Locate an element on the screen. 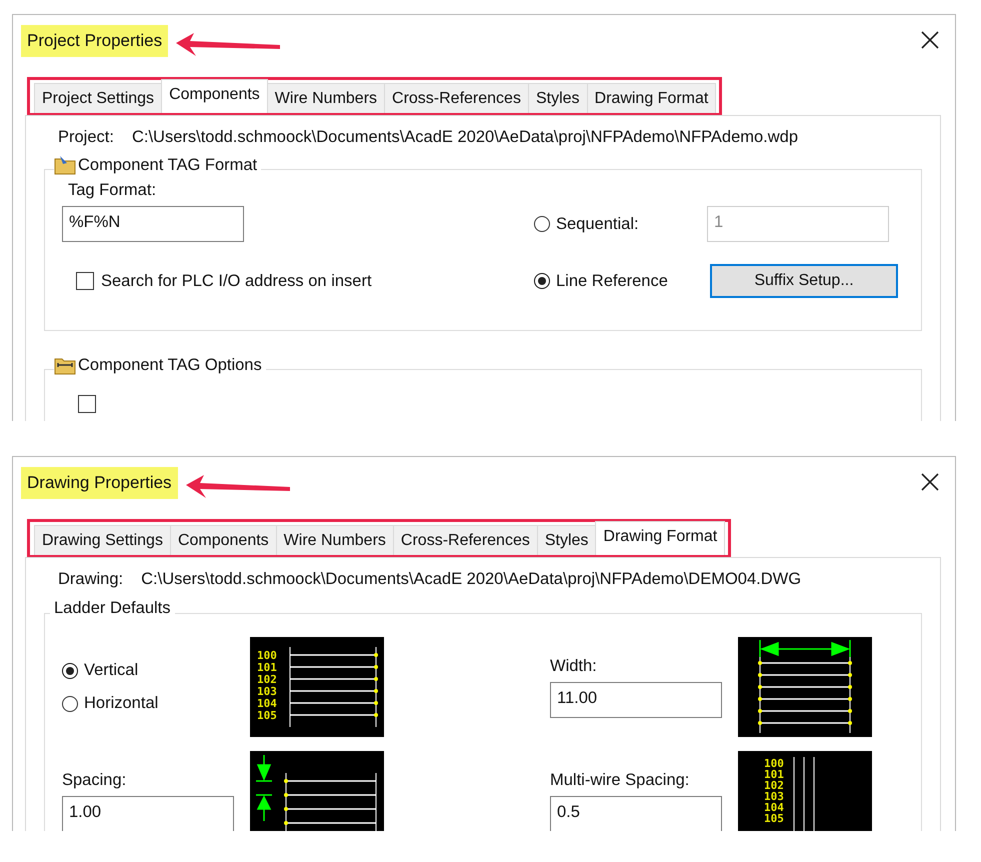 The height and width of the screenshot is (862, 981). dialog-title: Drawing Properties is located at coordinates (99, 483).